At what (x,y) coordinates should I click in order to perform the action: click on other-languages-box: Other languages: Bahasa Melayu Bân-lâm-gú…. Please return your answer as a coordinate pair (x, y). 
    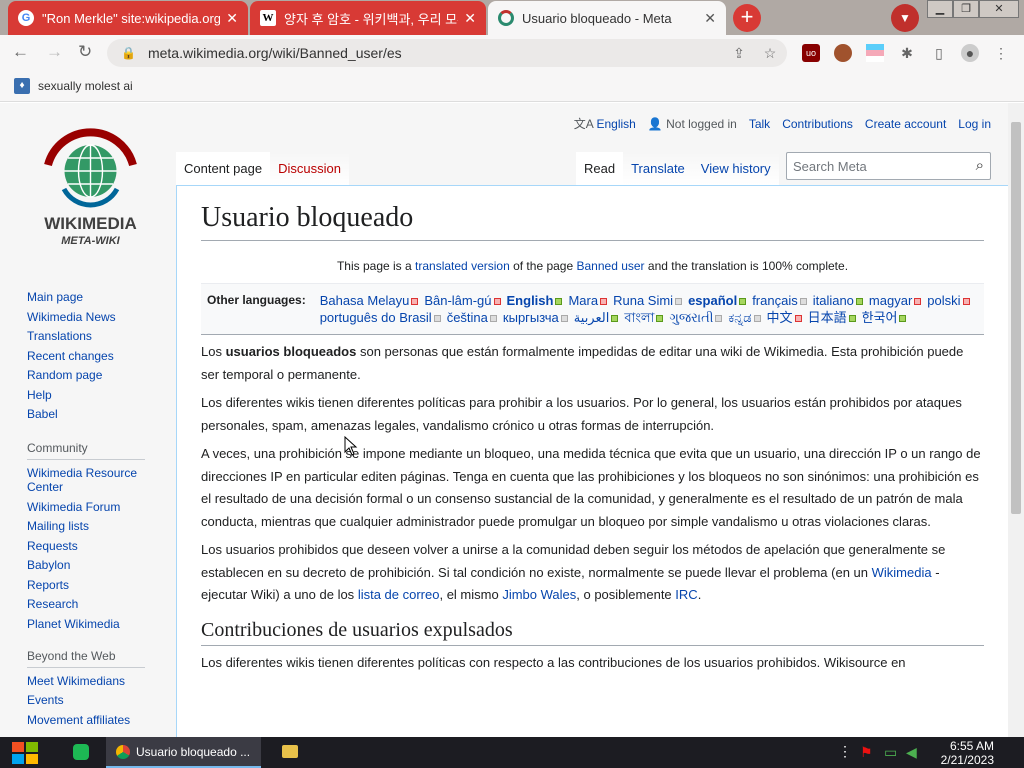
    Looking at the image, I should click on (592, 309).